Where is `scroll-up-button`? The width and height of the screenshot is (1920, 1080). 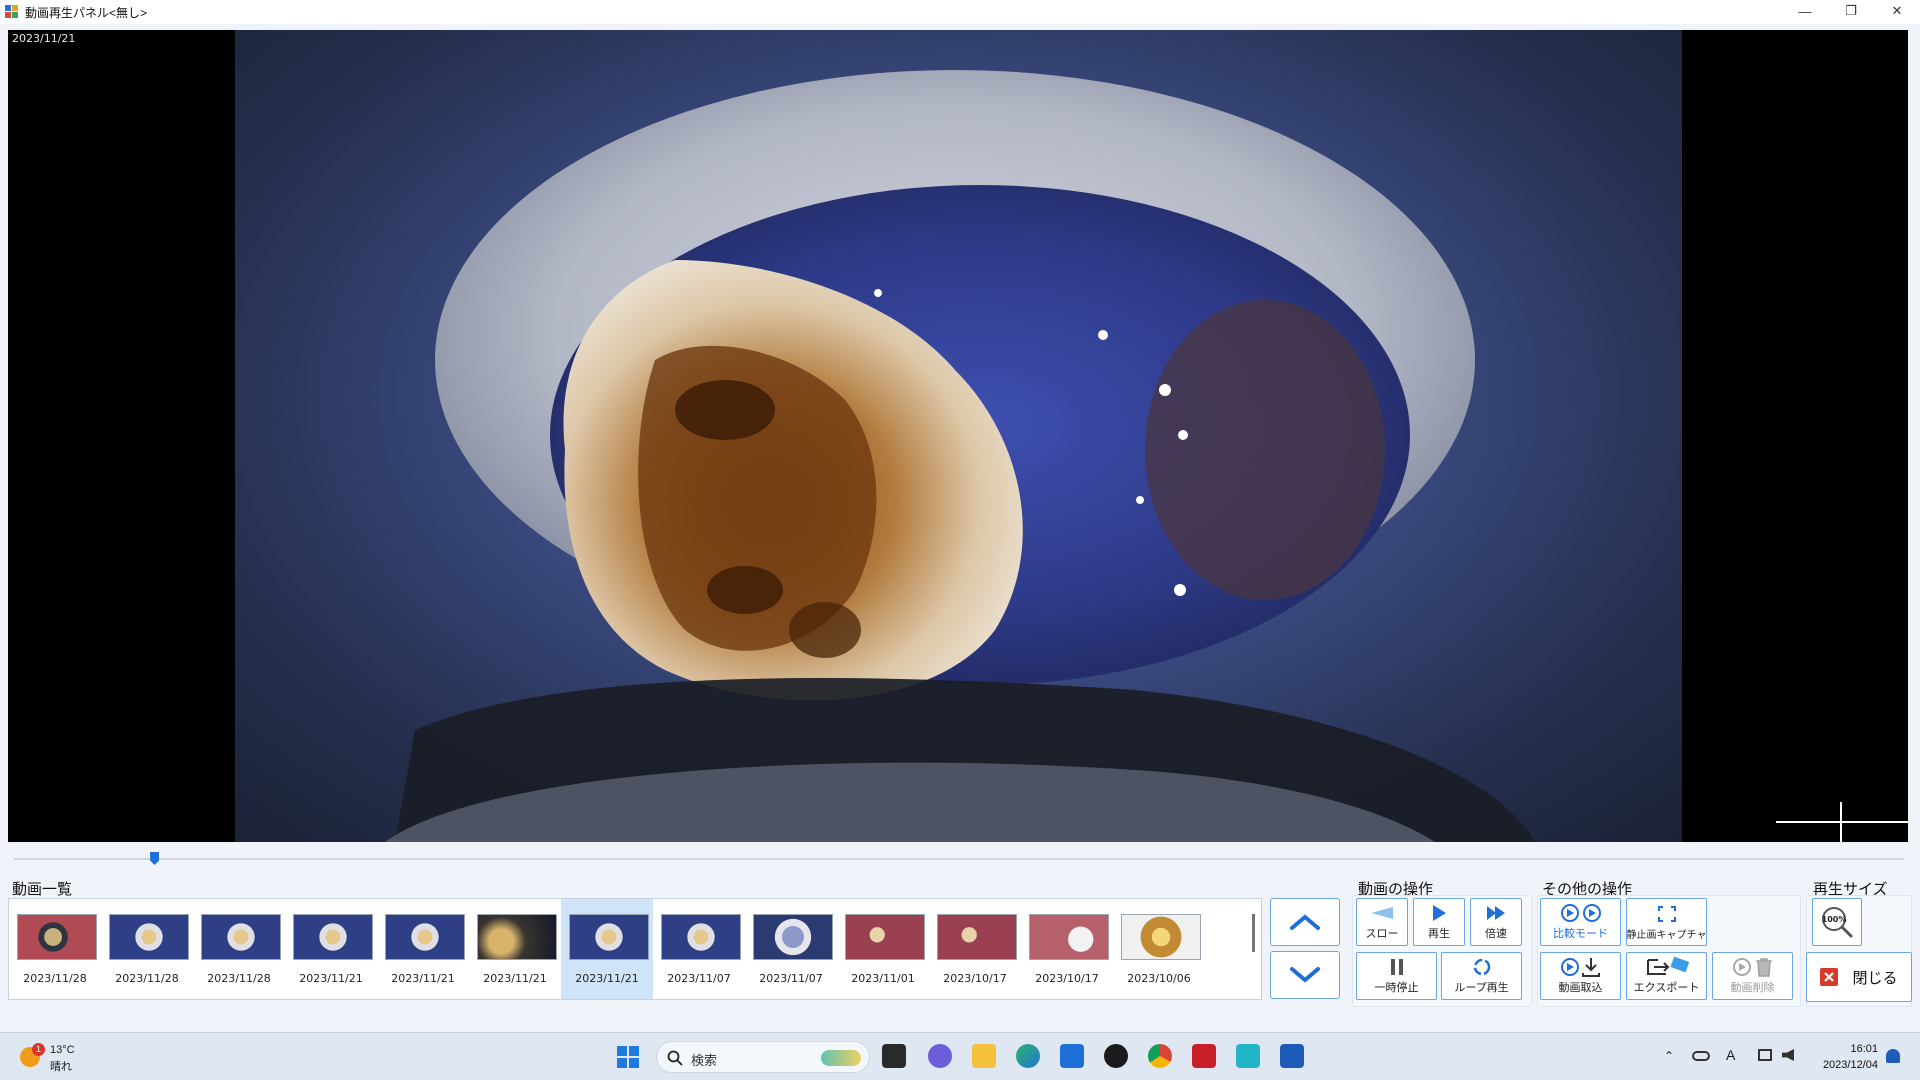
scroll-up-button is located at coordinates (1305, 922).